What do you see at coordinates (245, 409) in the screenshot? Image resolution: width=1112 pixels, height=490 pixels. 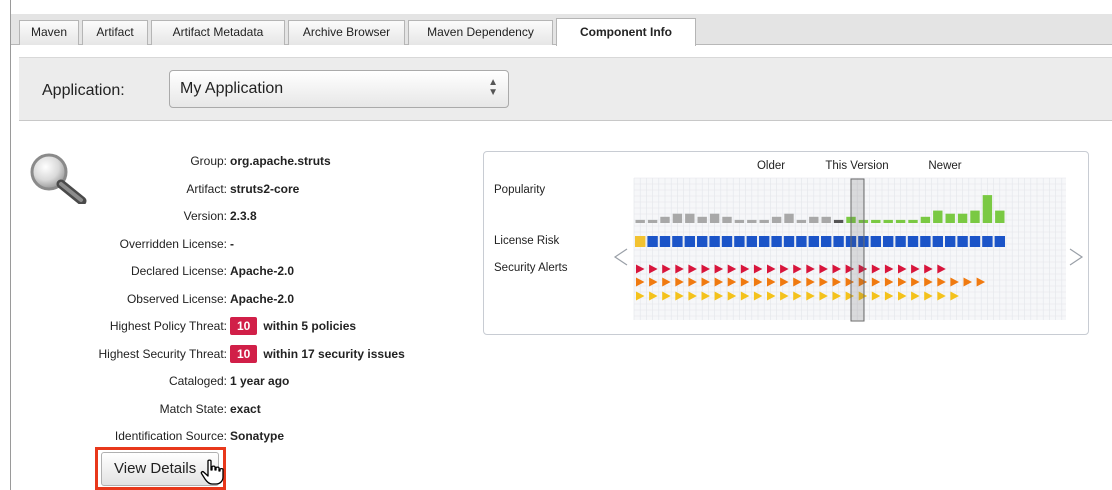 I see `field-value-text: exact` at bounding box center [245, 409].